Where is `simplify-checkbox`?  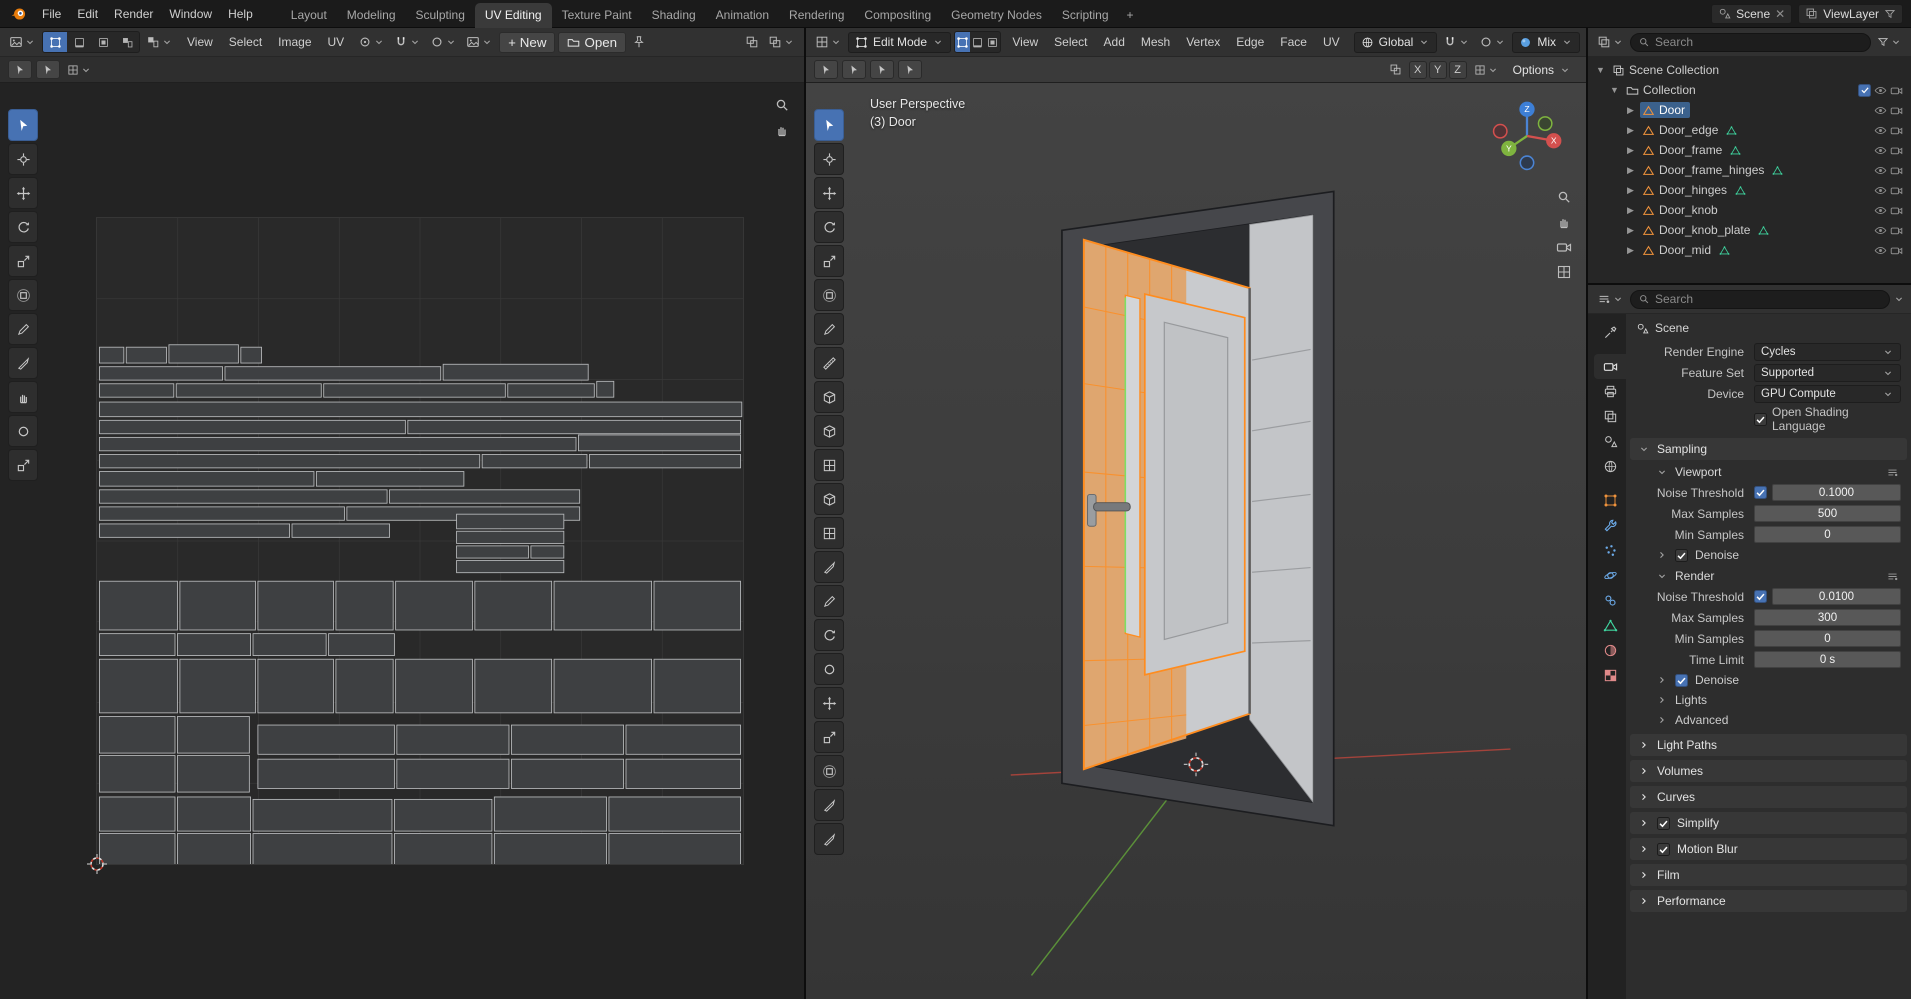
simplify-checkbox is located at coordinates (1663, 823).